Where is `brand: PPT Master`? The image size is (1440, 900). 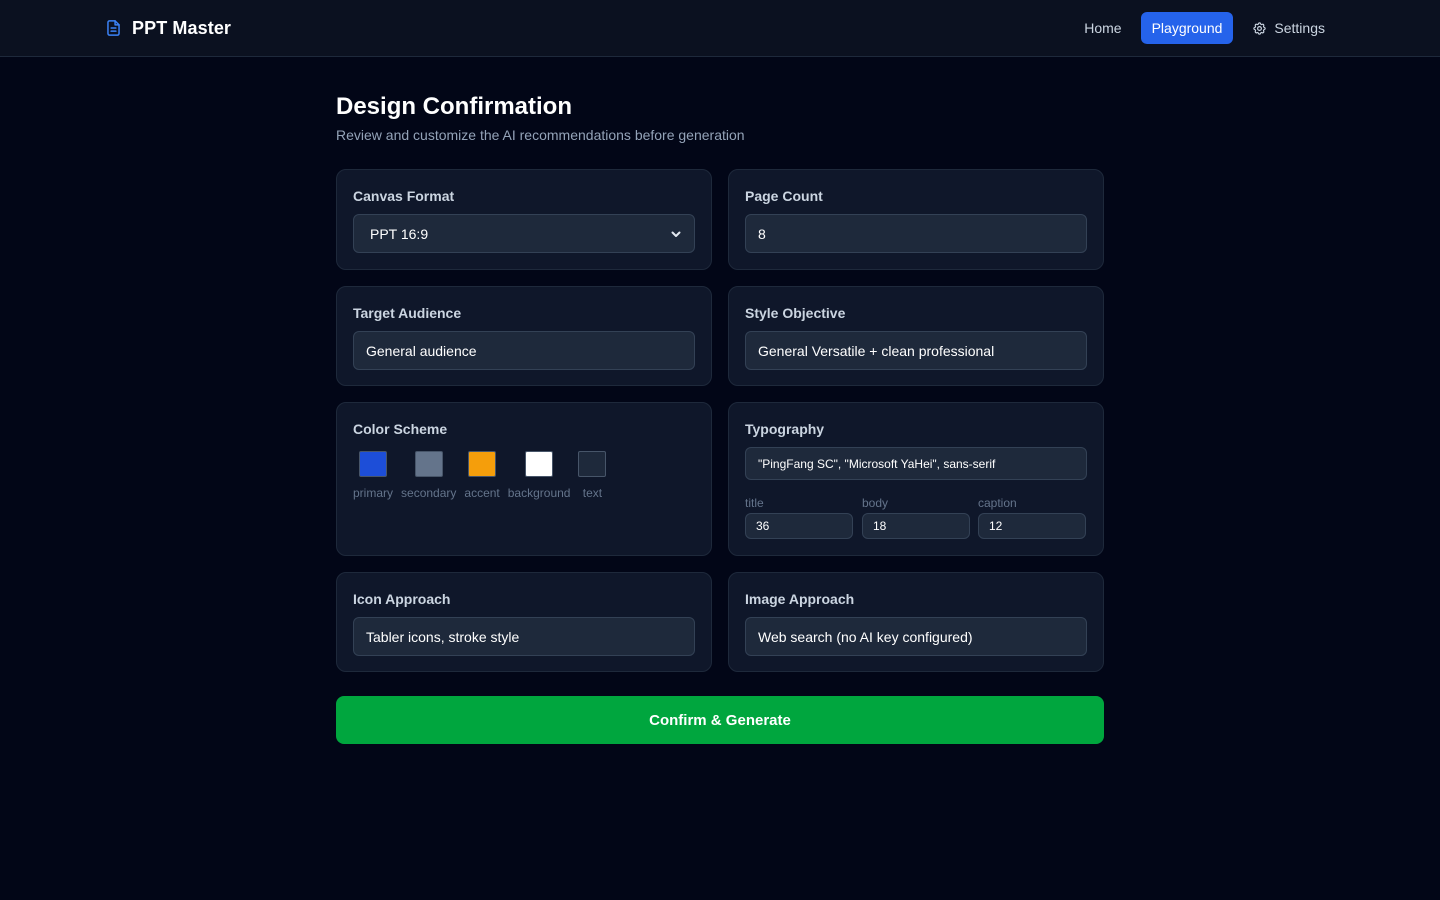 brand: PPT Master is located at coordinates (167, 28).